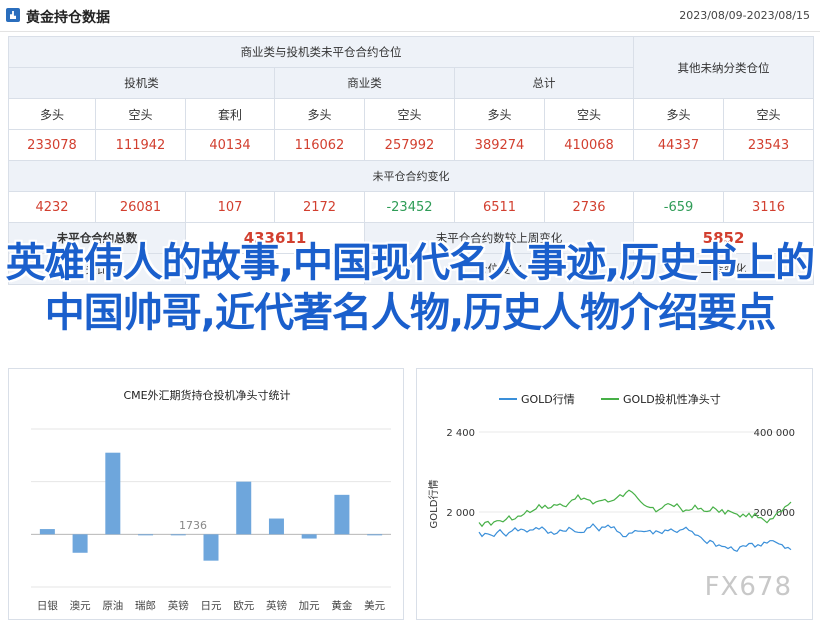 This screenshot has width=820, height=627. What do you see at coordinates (145, 605) in the screenshot?
I see `bar-category-label: 瑞郎` at bounding box center [145, 605].